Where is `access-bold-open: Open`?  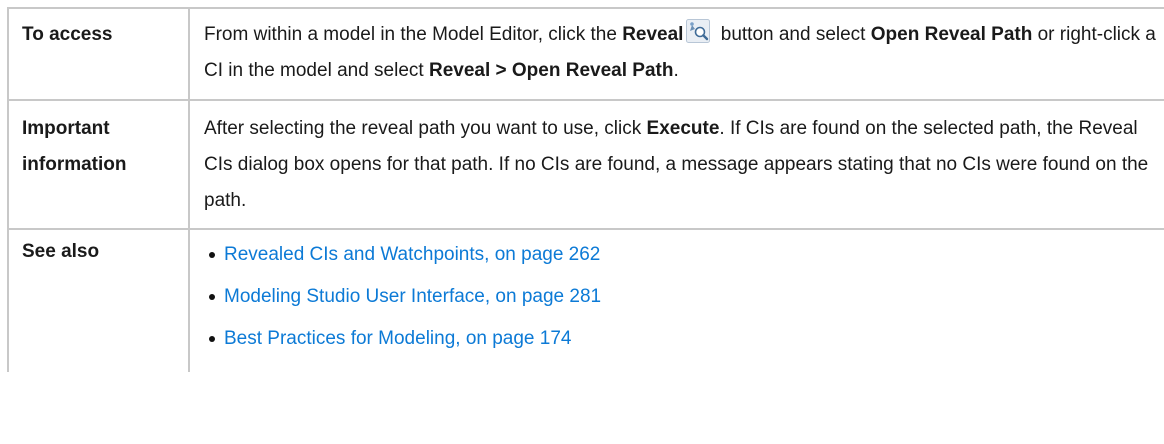 access-bold-open: Open is located at coordinates (895, 34).